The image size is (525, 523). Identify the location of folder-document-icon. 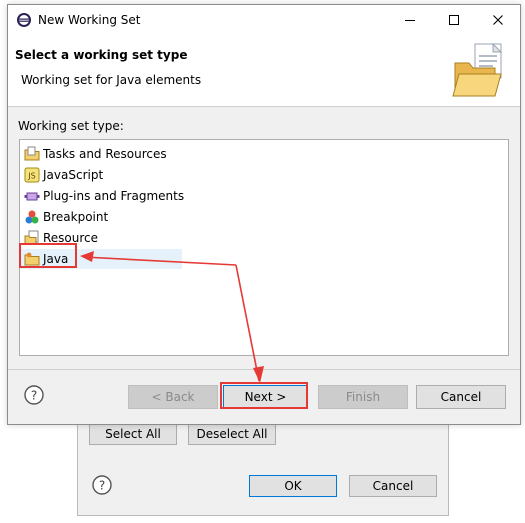
(477, 69).